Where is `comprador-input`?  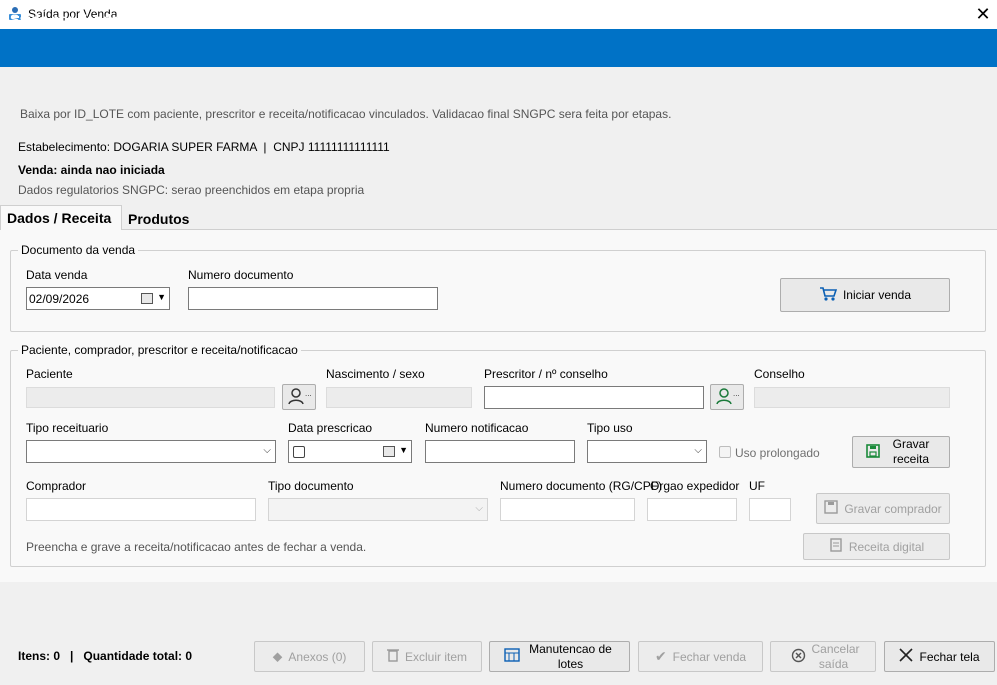 comprador-input is located at coordinates (141, 509).